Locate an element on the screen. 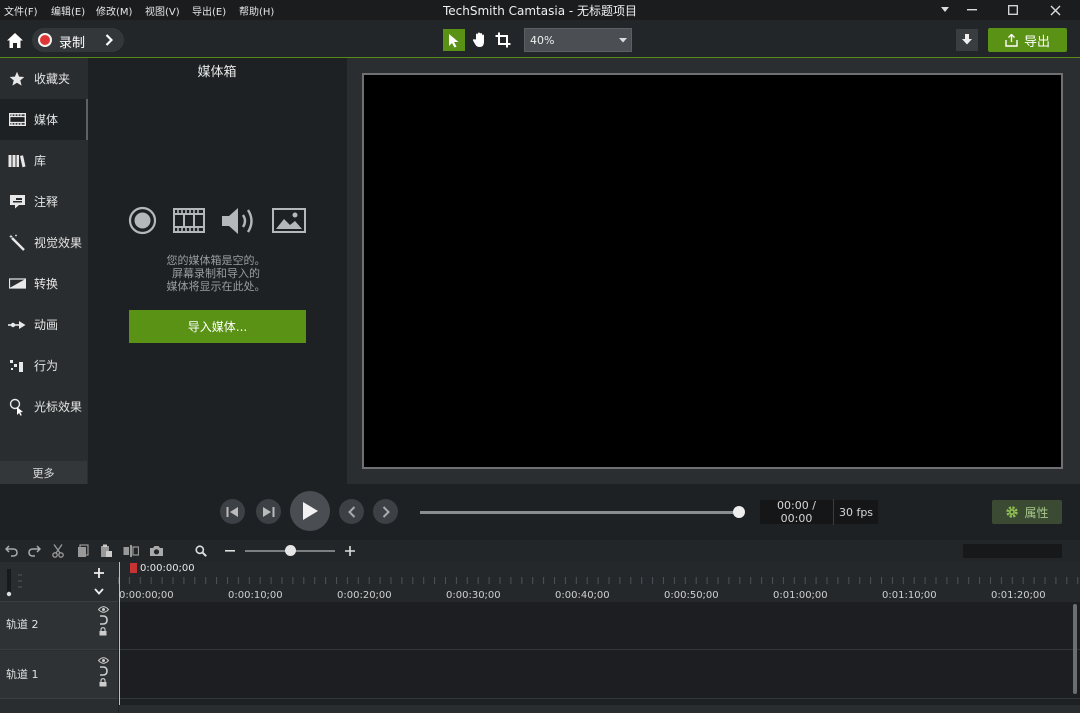  playhead-line is located at coordinates (119, 637).